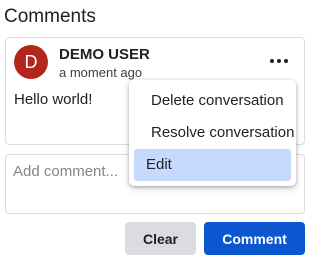  Describe the element at coordinates (212, 101) in the screenshot. I see `menu-item-delete-conversation: Delete conversation` at that location.